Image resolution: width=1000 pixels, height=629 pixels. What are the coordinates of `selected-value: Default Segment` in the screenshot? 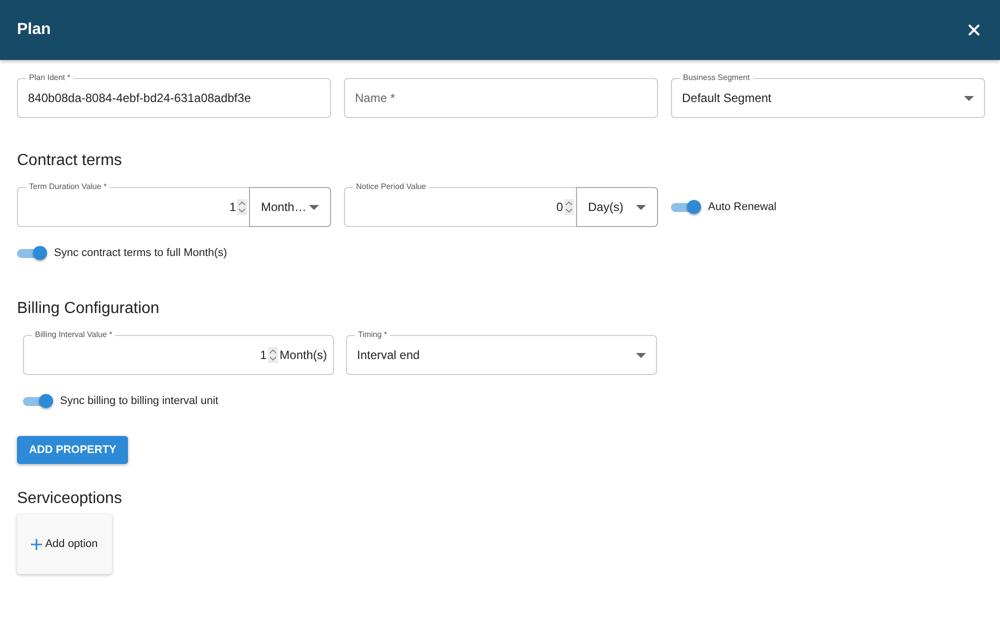 It's located at (727, 98).